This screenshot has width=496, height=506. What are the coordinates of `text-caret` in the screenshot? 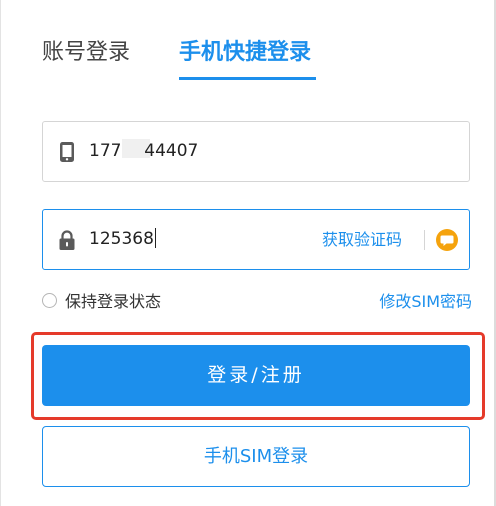 It's located at (155, 238).